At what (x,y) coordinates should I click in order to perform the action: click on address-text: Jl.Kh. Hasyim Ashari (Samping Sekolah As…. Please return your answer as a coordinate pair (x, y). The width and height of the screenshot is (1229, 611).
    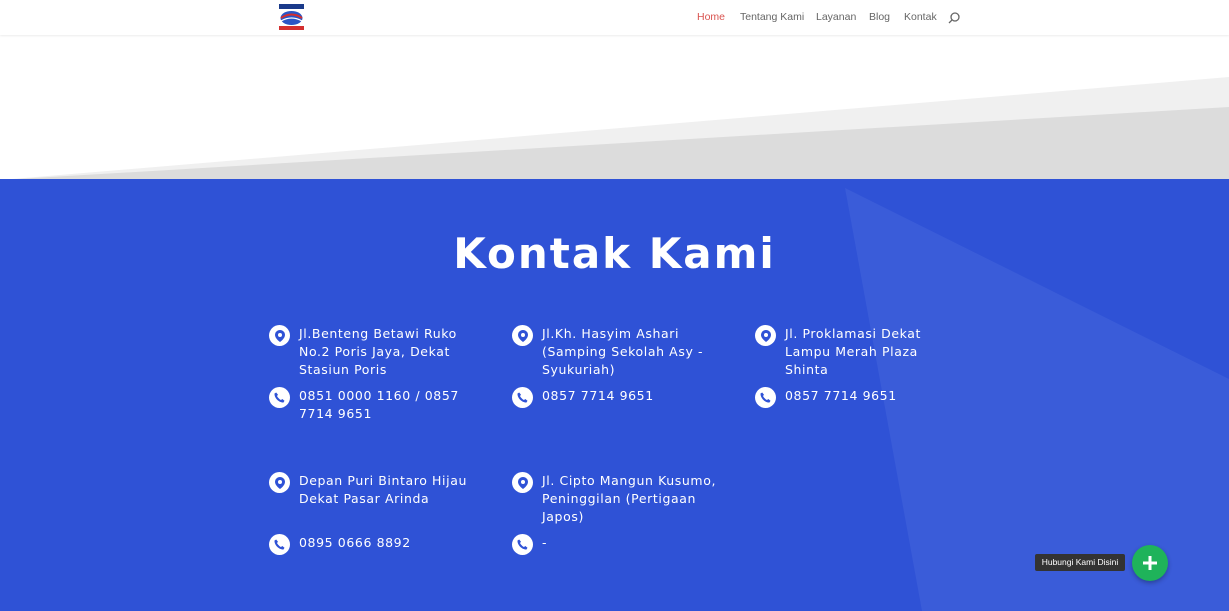
    Looking at the image, I should click on (623, 351).